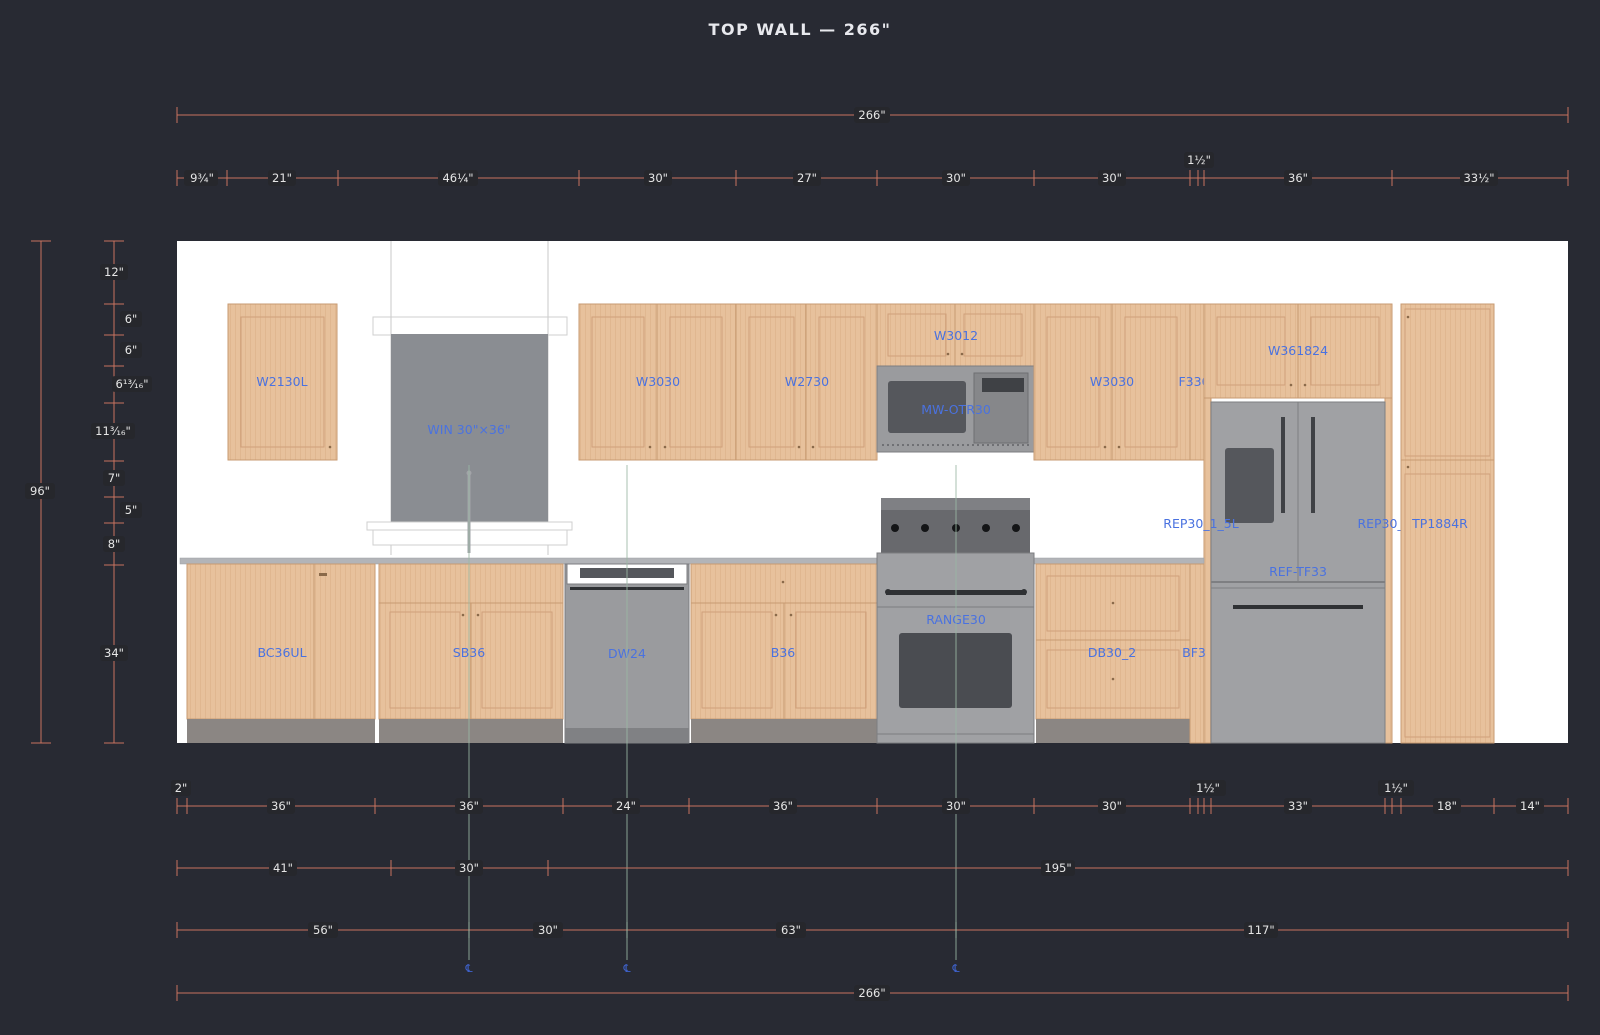 This screenshot has width=1600, height=1035. What do you see at coordinates (1207, 570) in the screenshot?
I see `panel-left` at bounding box center [1207, 570].